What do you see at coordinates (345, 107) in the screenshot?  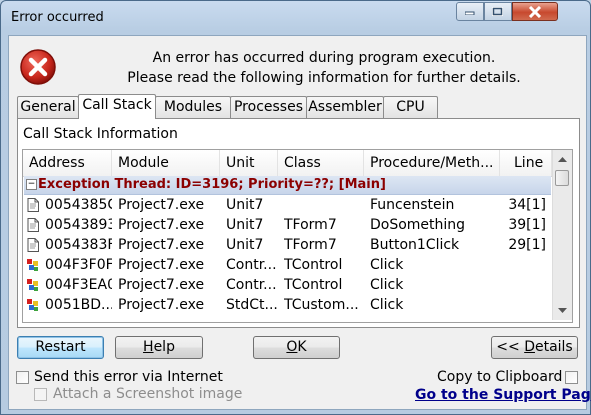 I see `tab-assembler: Assembler` at bounding box center [345, 107].